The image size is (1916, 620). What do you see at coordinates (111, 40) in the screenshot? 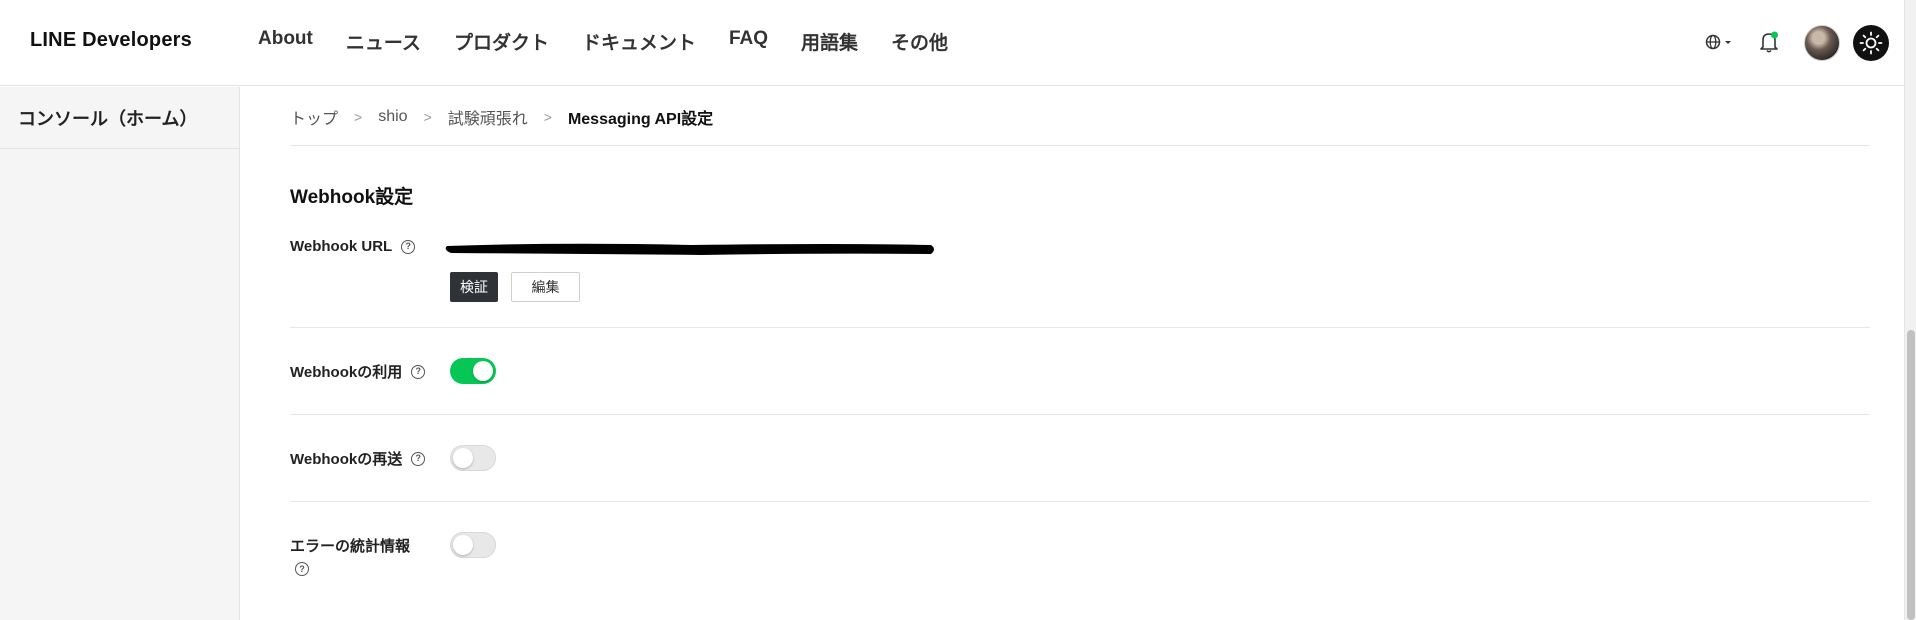
I see `line-developers-logo: LINE Developers` at bounding box center [111, 40].